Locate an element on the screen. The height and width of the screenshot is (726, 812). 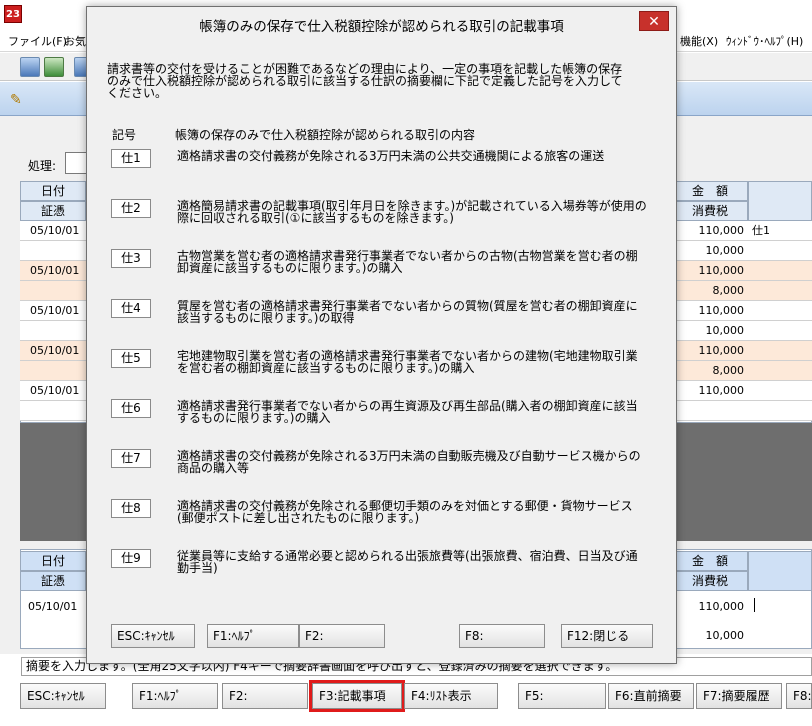
fkey-f1: F1:ﾍﾙﾌﾟ is located at coordinates (175, 696).